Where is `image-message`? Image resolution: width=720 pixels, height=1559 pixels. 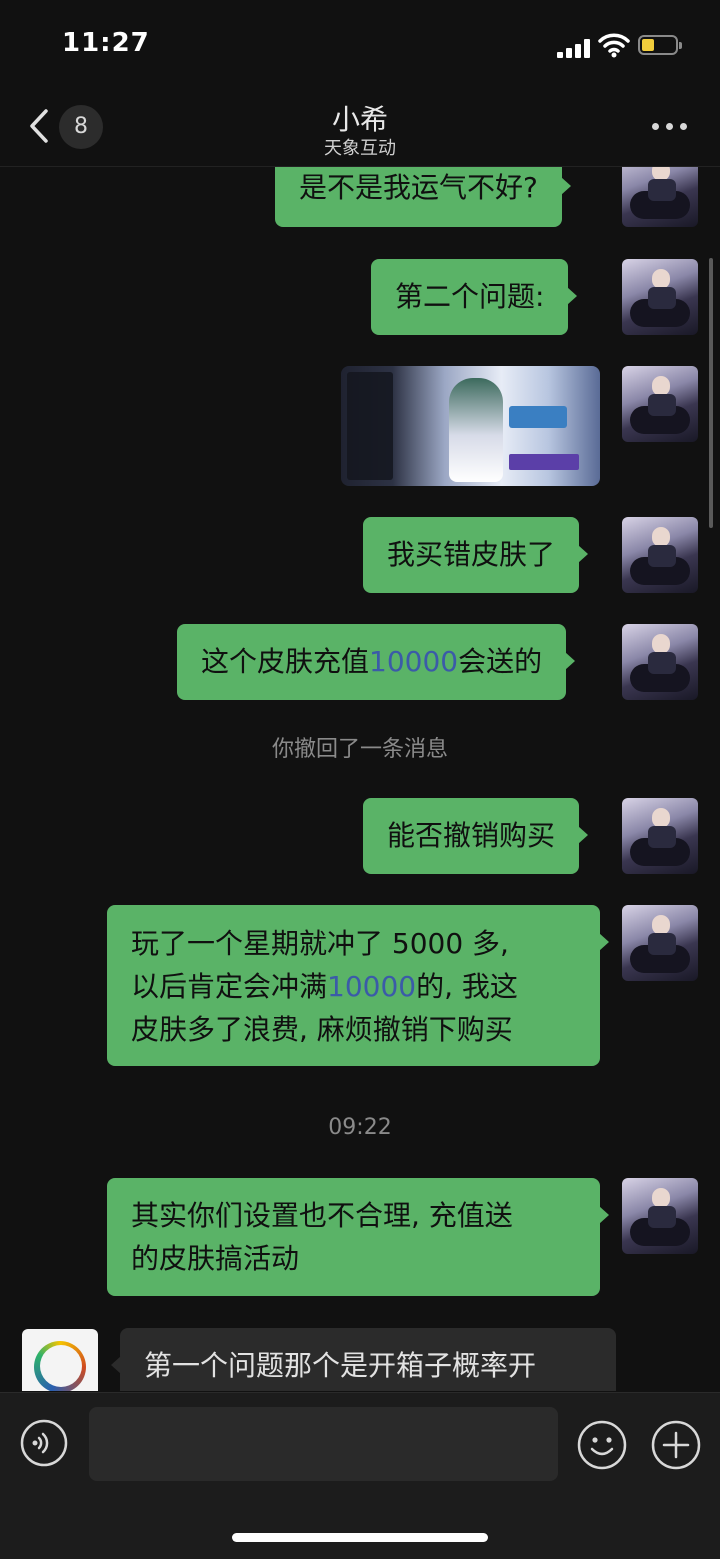
image-message is located at coordinates (470, 426).